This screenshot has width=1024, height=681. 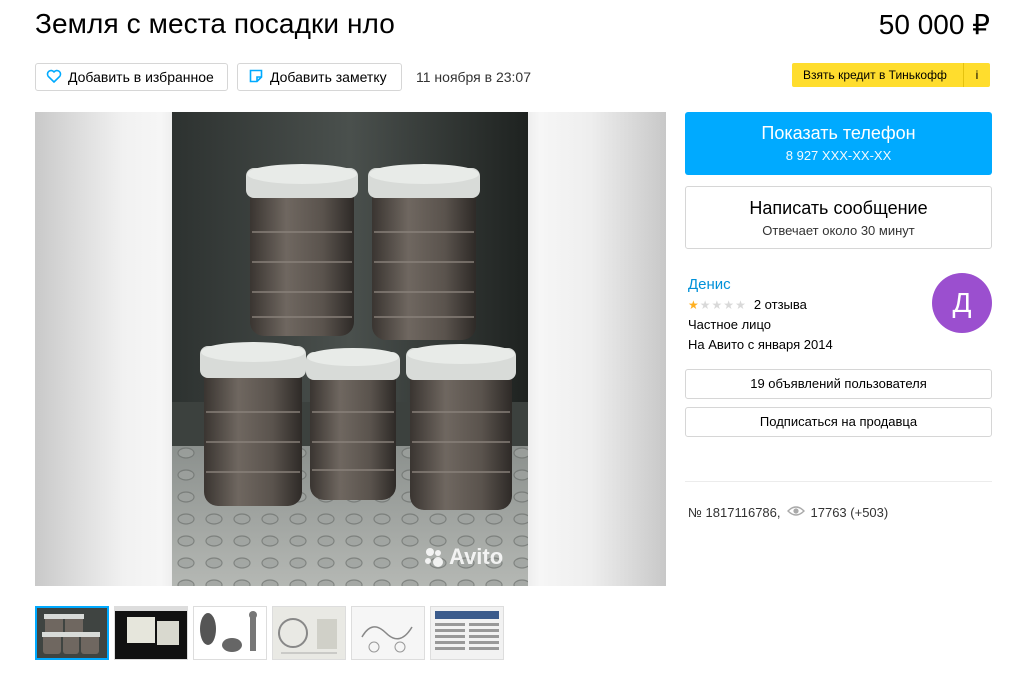 What do you see at coordinates (875, 75) in the screenshot?
I see `credit-label: Взять кредит в Тинькофф` at bounding box center [875, 75].